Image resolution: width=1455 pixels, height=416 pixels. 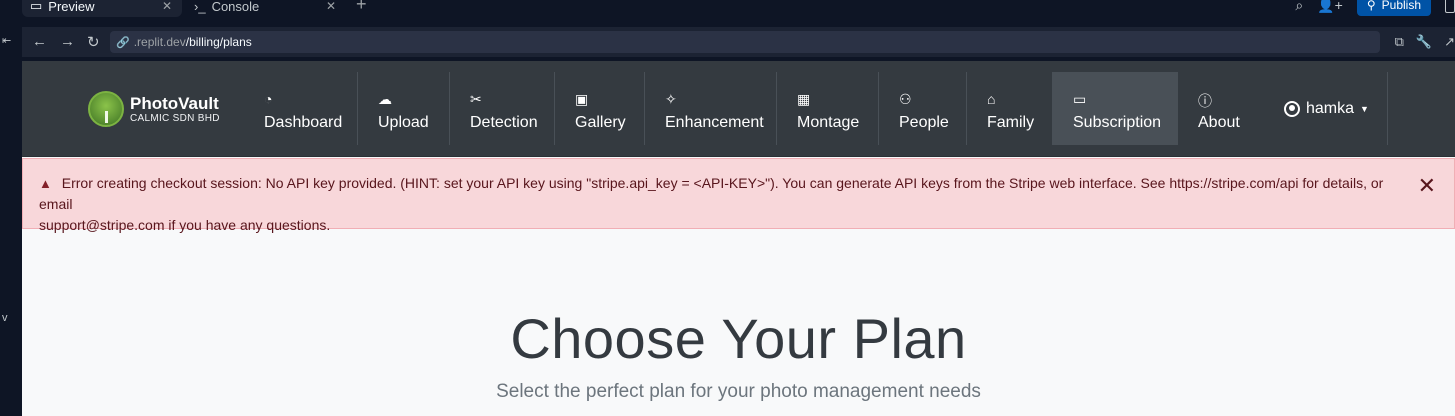 What do you see at coordinates (905, 99) in the screenshot?
I see `people-icon: ⚇` at bounding box center [905, 99].